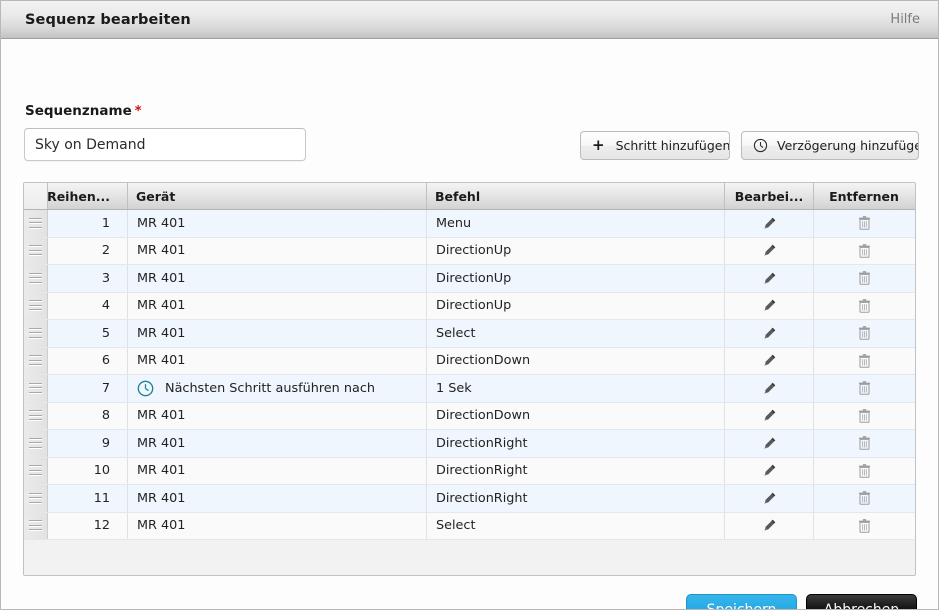  I want to click on table-row: 11 MR 401 DirectionRight, so click(469, 499).